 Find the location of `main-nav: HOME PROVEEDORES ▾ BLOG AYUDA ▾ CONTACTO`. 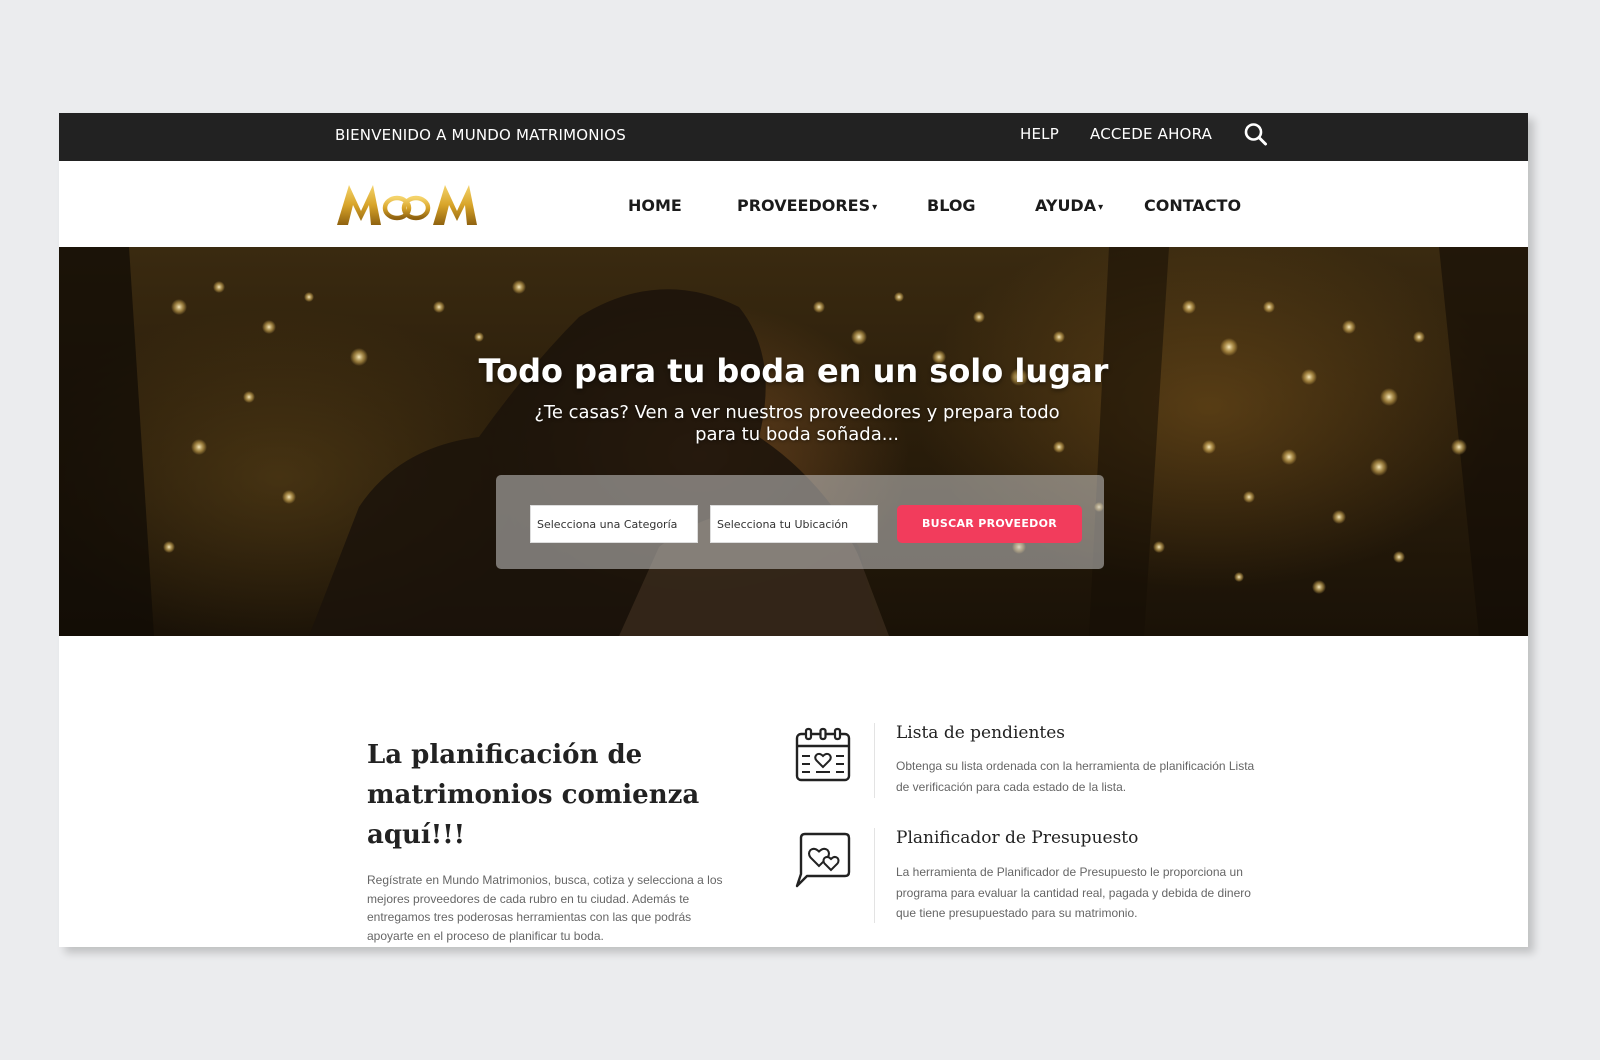

main-nav: HOME PROVEEDORES ▾ BLOG AYUDA ▾ CONTACTO is located at coordinates (793, 204).